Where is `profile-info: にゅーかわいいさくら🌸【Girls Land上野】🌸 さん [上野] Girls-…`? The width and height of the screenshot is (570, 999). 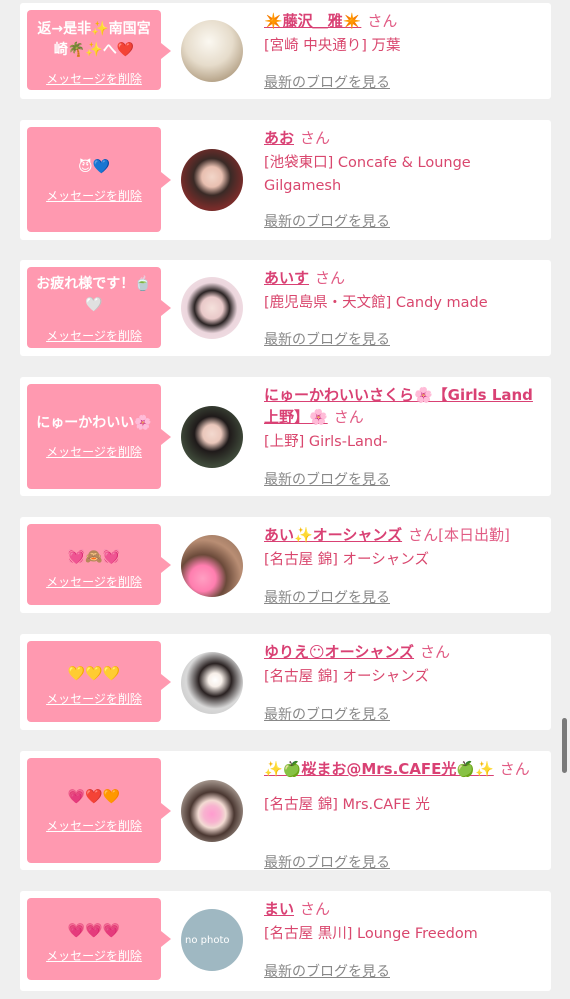
profile-info: にゅーかわいいさくら🌸【Girls Land上野】🌸 さん [上野] Girls-… is located at coordinates (403, 436).